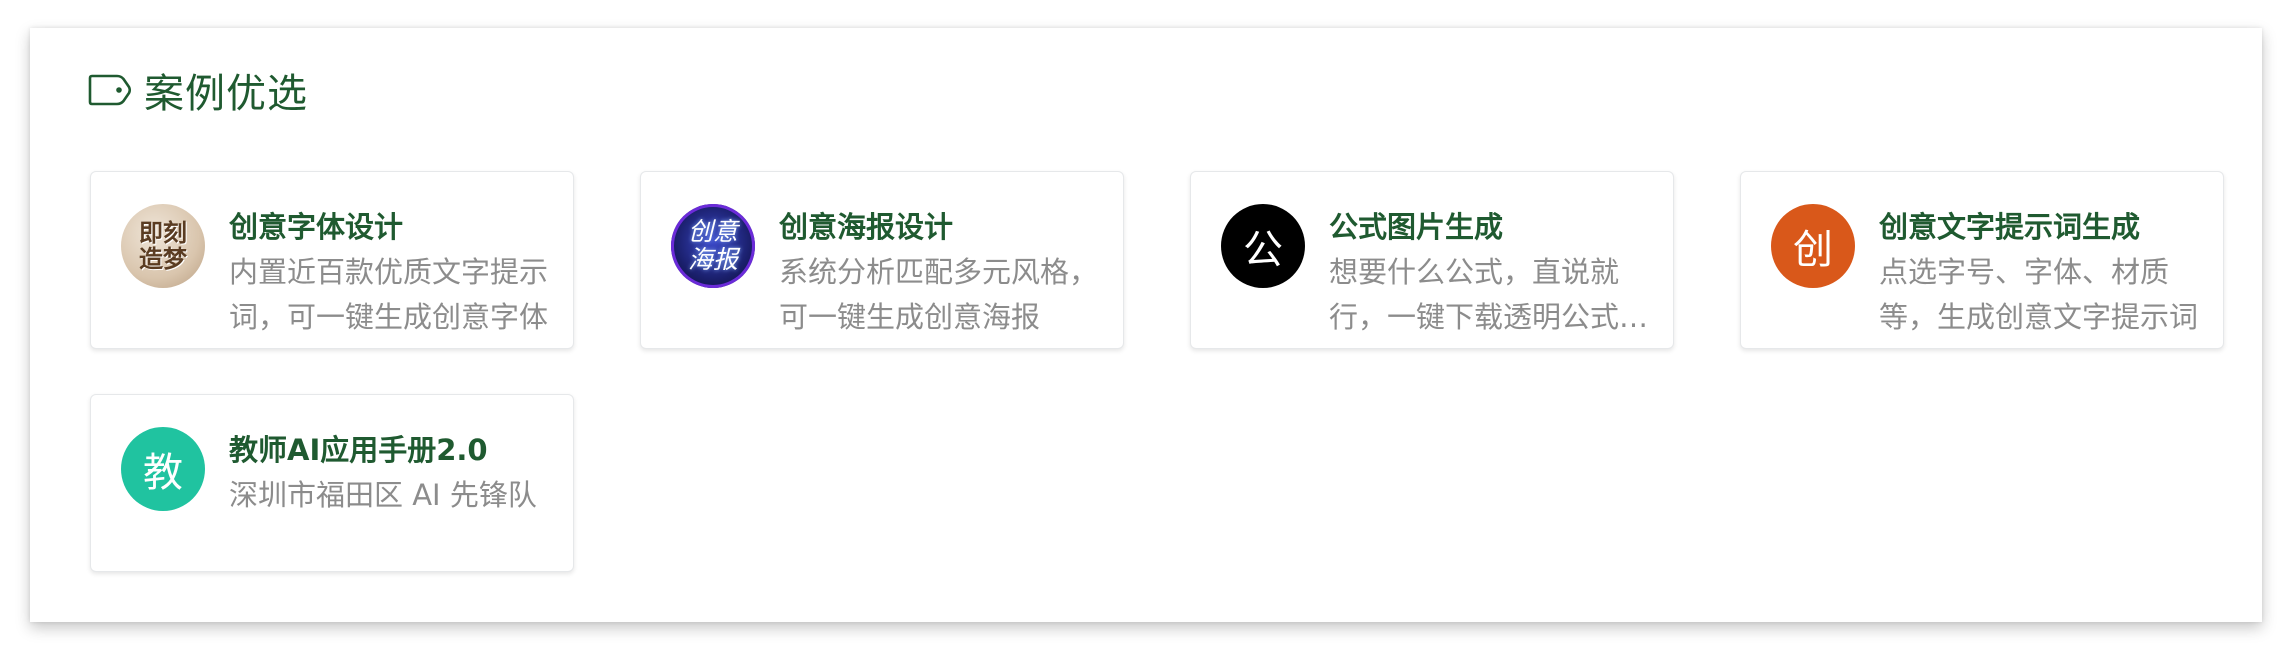  Describe the element at coordinates (163, 259) in the screenshot. I see `avatar-text-line-2: 造梦` at that location.